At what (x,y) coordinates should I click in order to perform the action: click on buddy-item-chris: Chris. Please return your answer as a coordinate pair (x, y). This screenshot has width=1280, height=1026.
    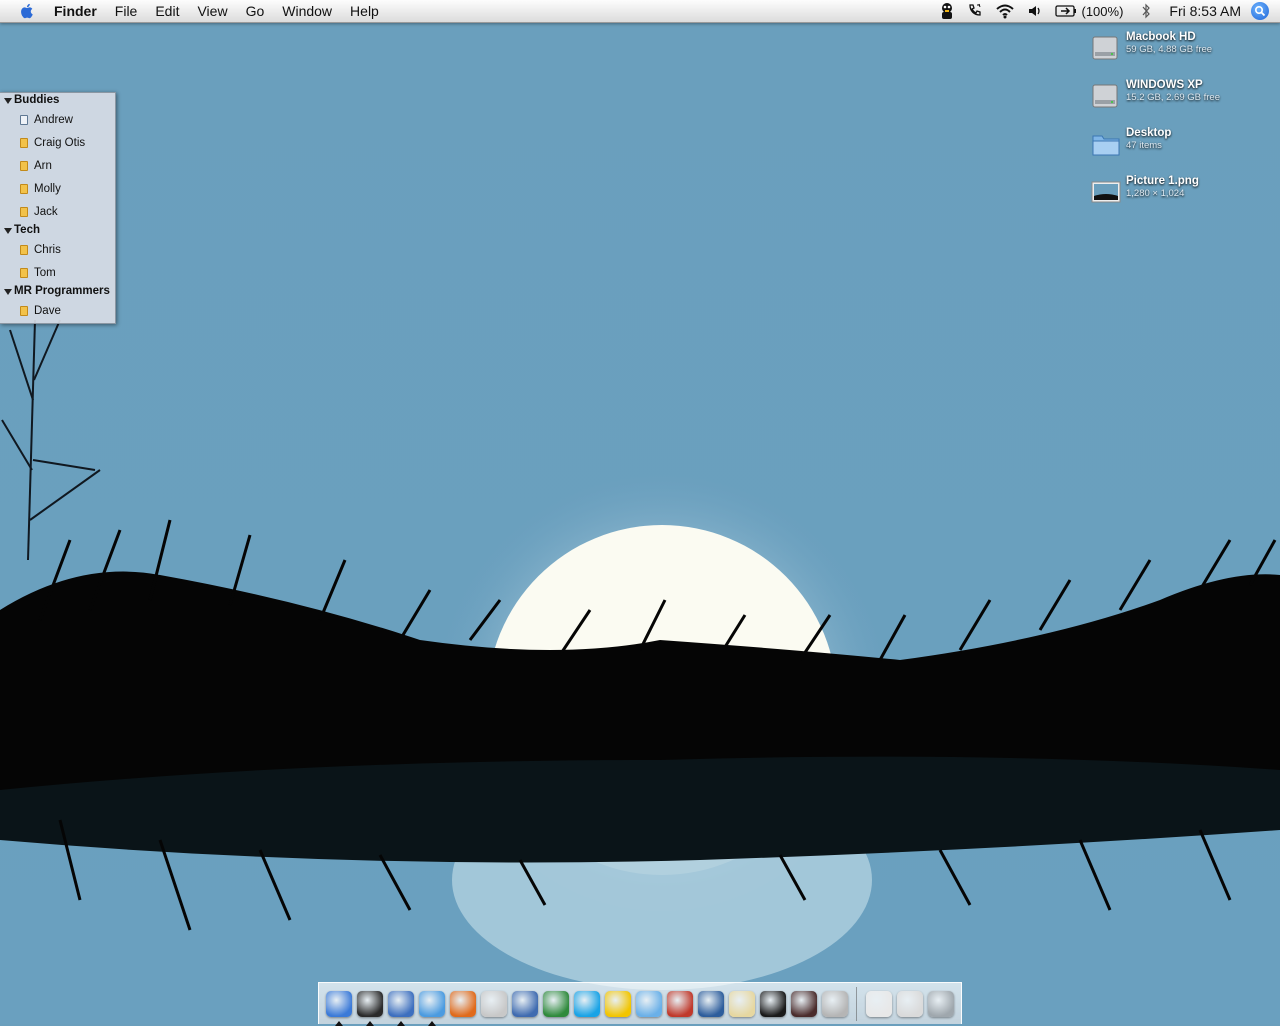
    Looking at the image, I should click on (57, 249).